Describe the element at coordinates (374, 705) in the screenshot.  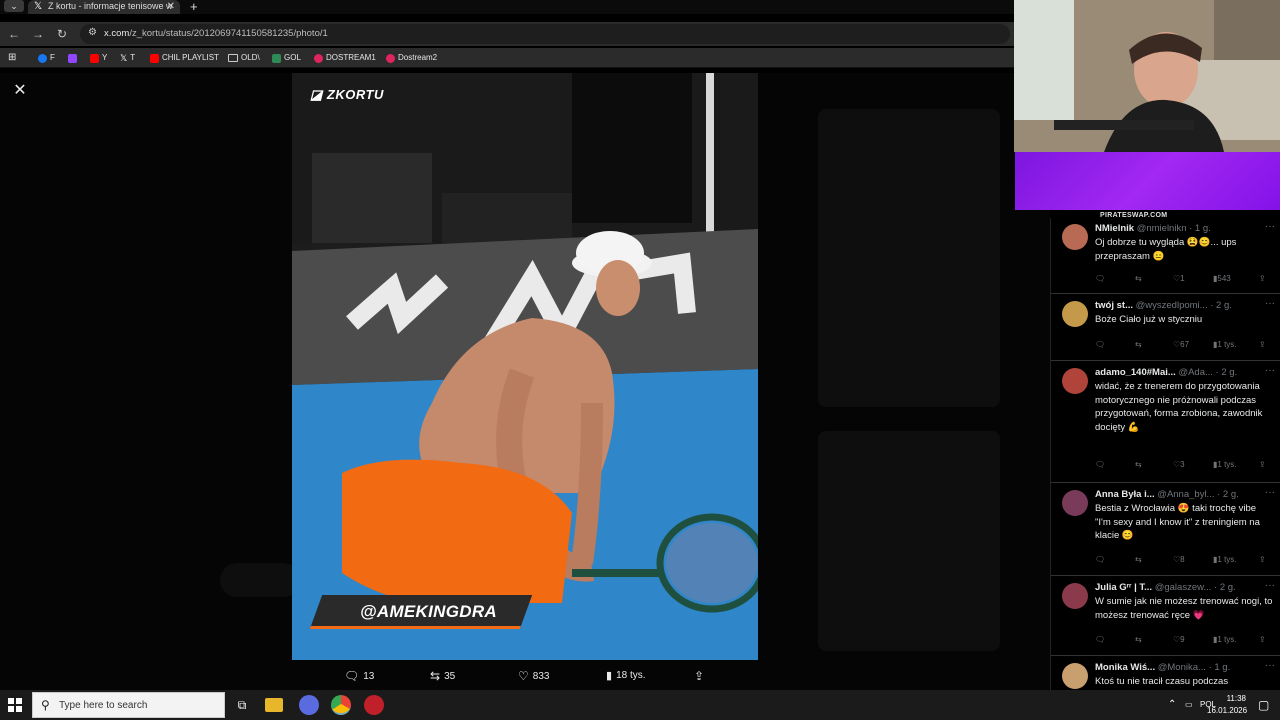
I see `recording-app-icon` at that location.